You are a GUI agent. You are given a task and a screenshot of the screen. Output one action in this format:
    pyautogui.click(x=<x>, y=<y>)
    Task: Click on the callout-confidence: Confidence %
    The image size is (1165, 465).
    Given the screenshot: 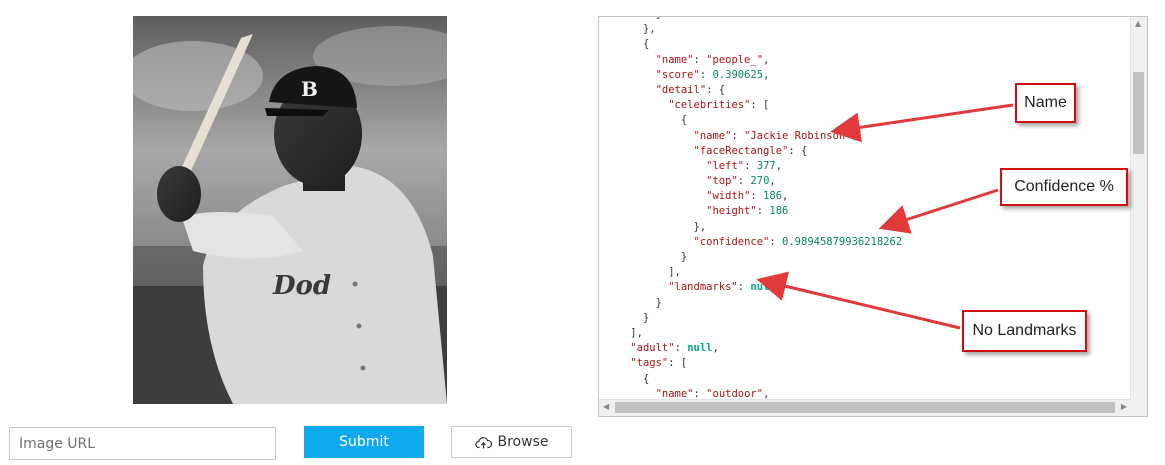 What is the action you would take?
    pyautogui.click(x=1064, y=187)
    